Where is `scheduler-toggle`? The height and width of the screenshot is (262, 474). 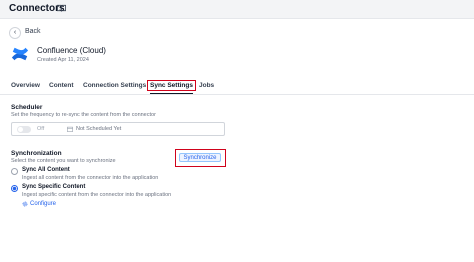 scheduler-toggle is located at coordinates (24, 129).